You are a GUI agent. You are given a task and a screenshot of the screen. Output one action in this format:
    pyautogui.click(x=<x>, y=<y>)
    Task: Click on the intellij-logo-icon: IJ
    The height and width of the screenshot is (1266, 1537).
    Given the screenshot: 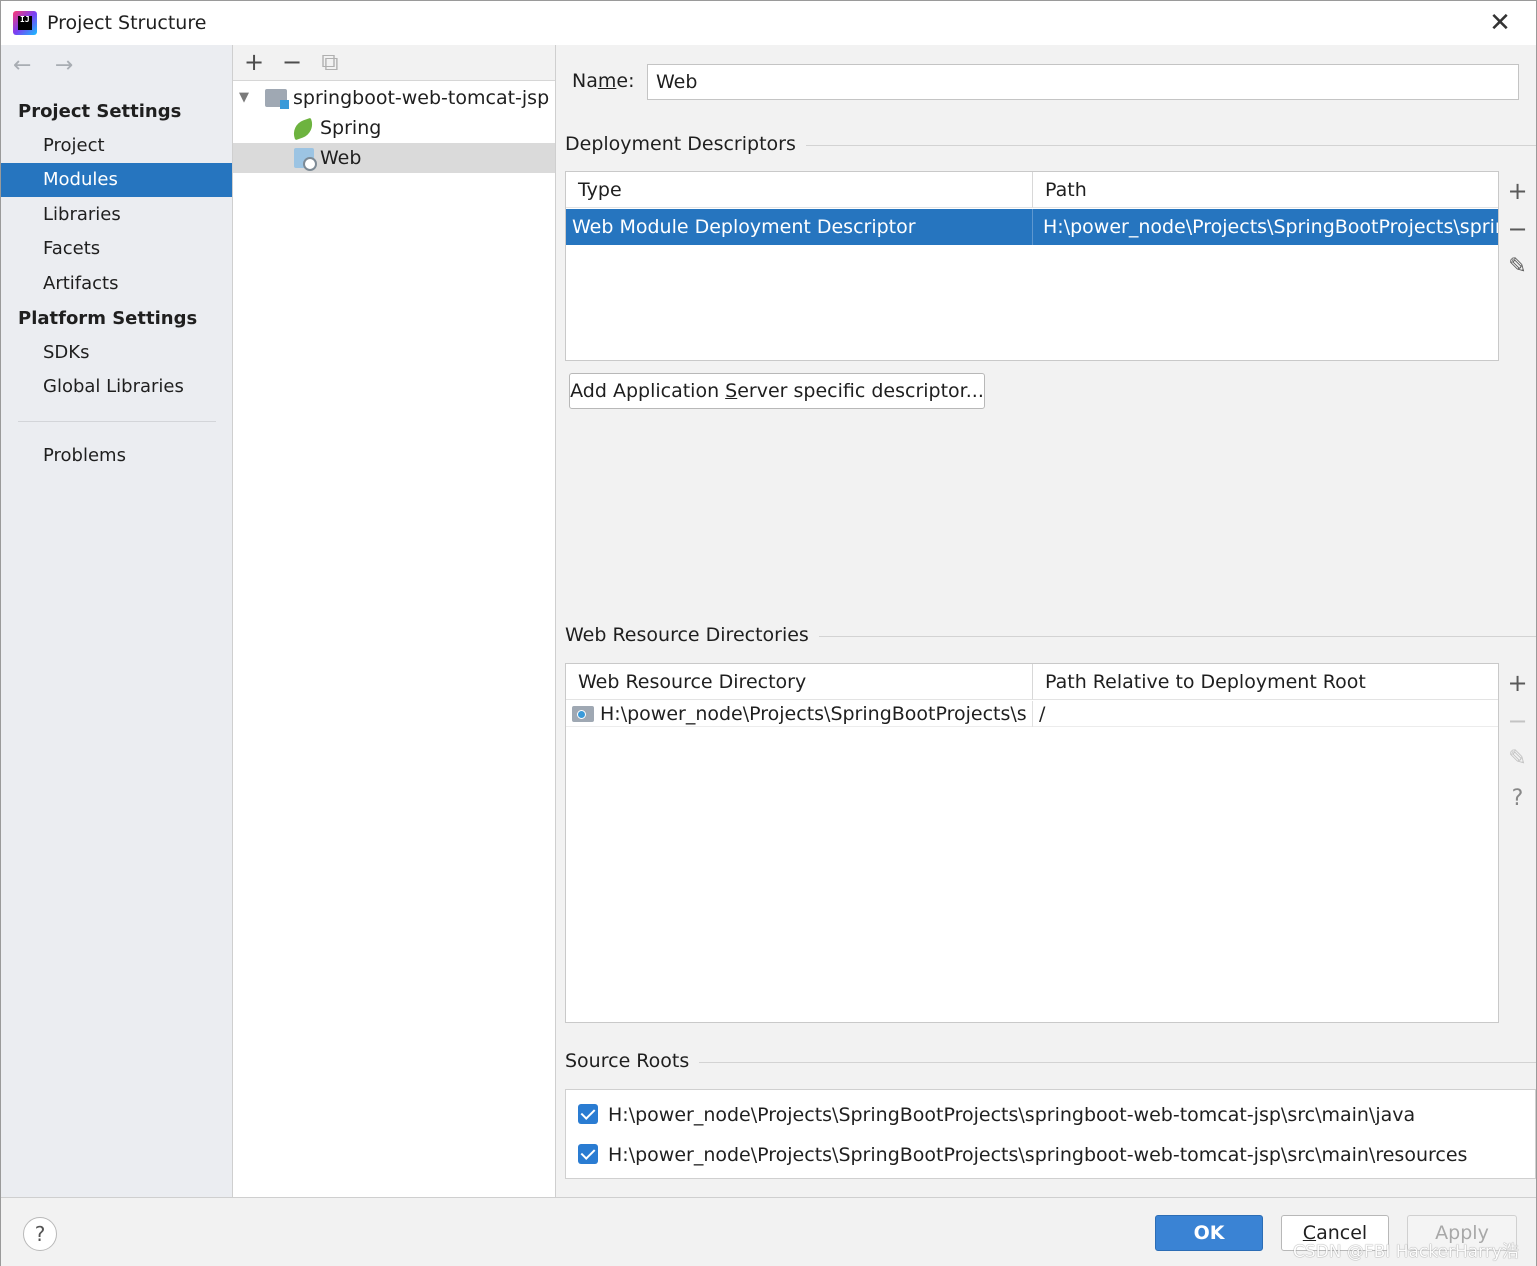 What is the action you would take?
    pyautogui.click(x=25, y=23)
    